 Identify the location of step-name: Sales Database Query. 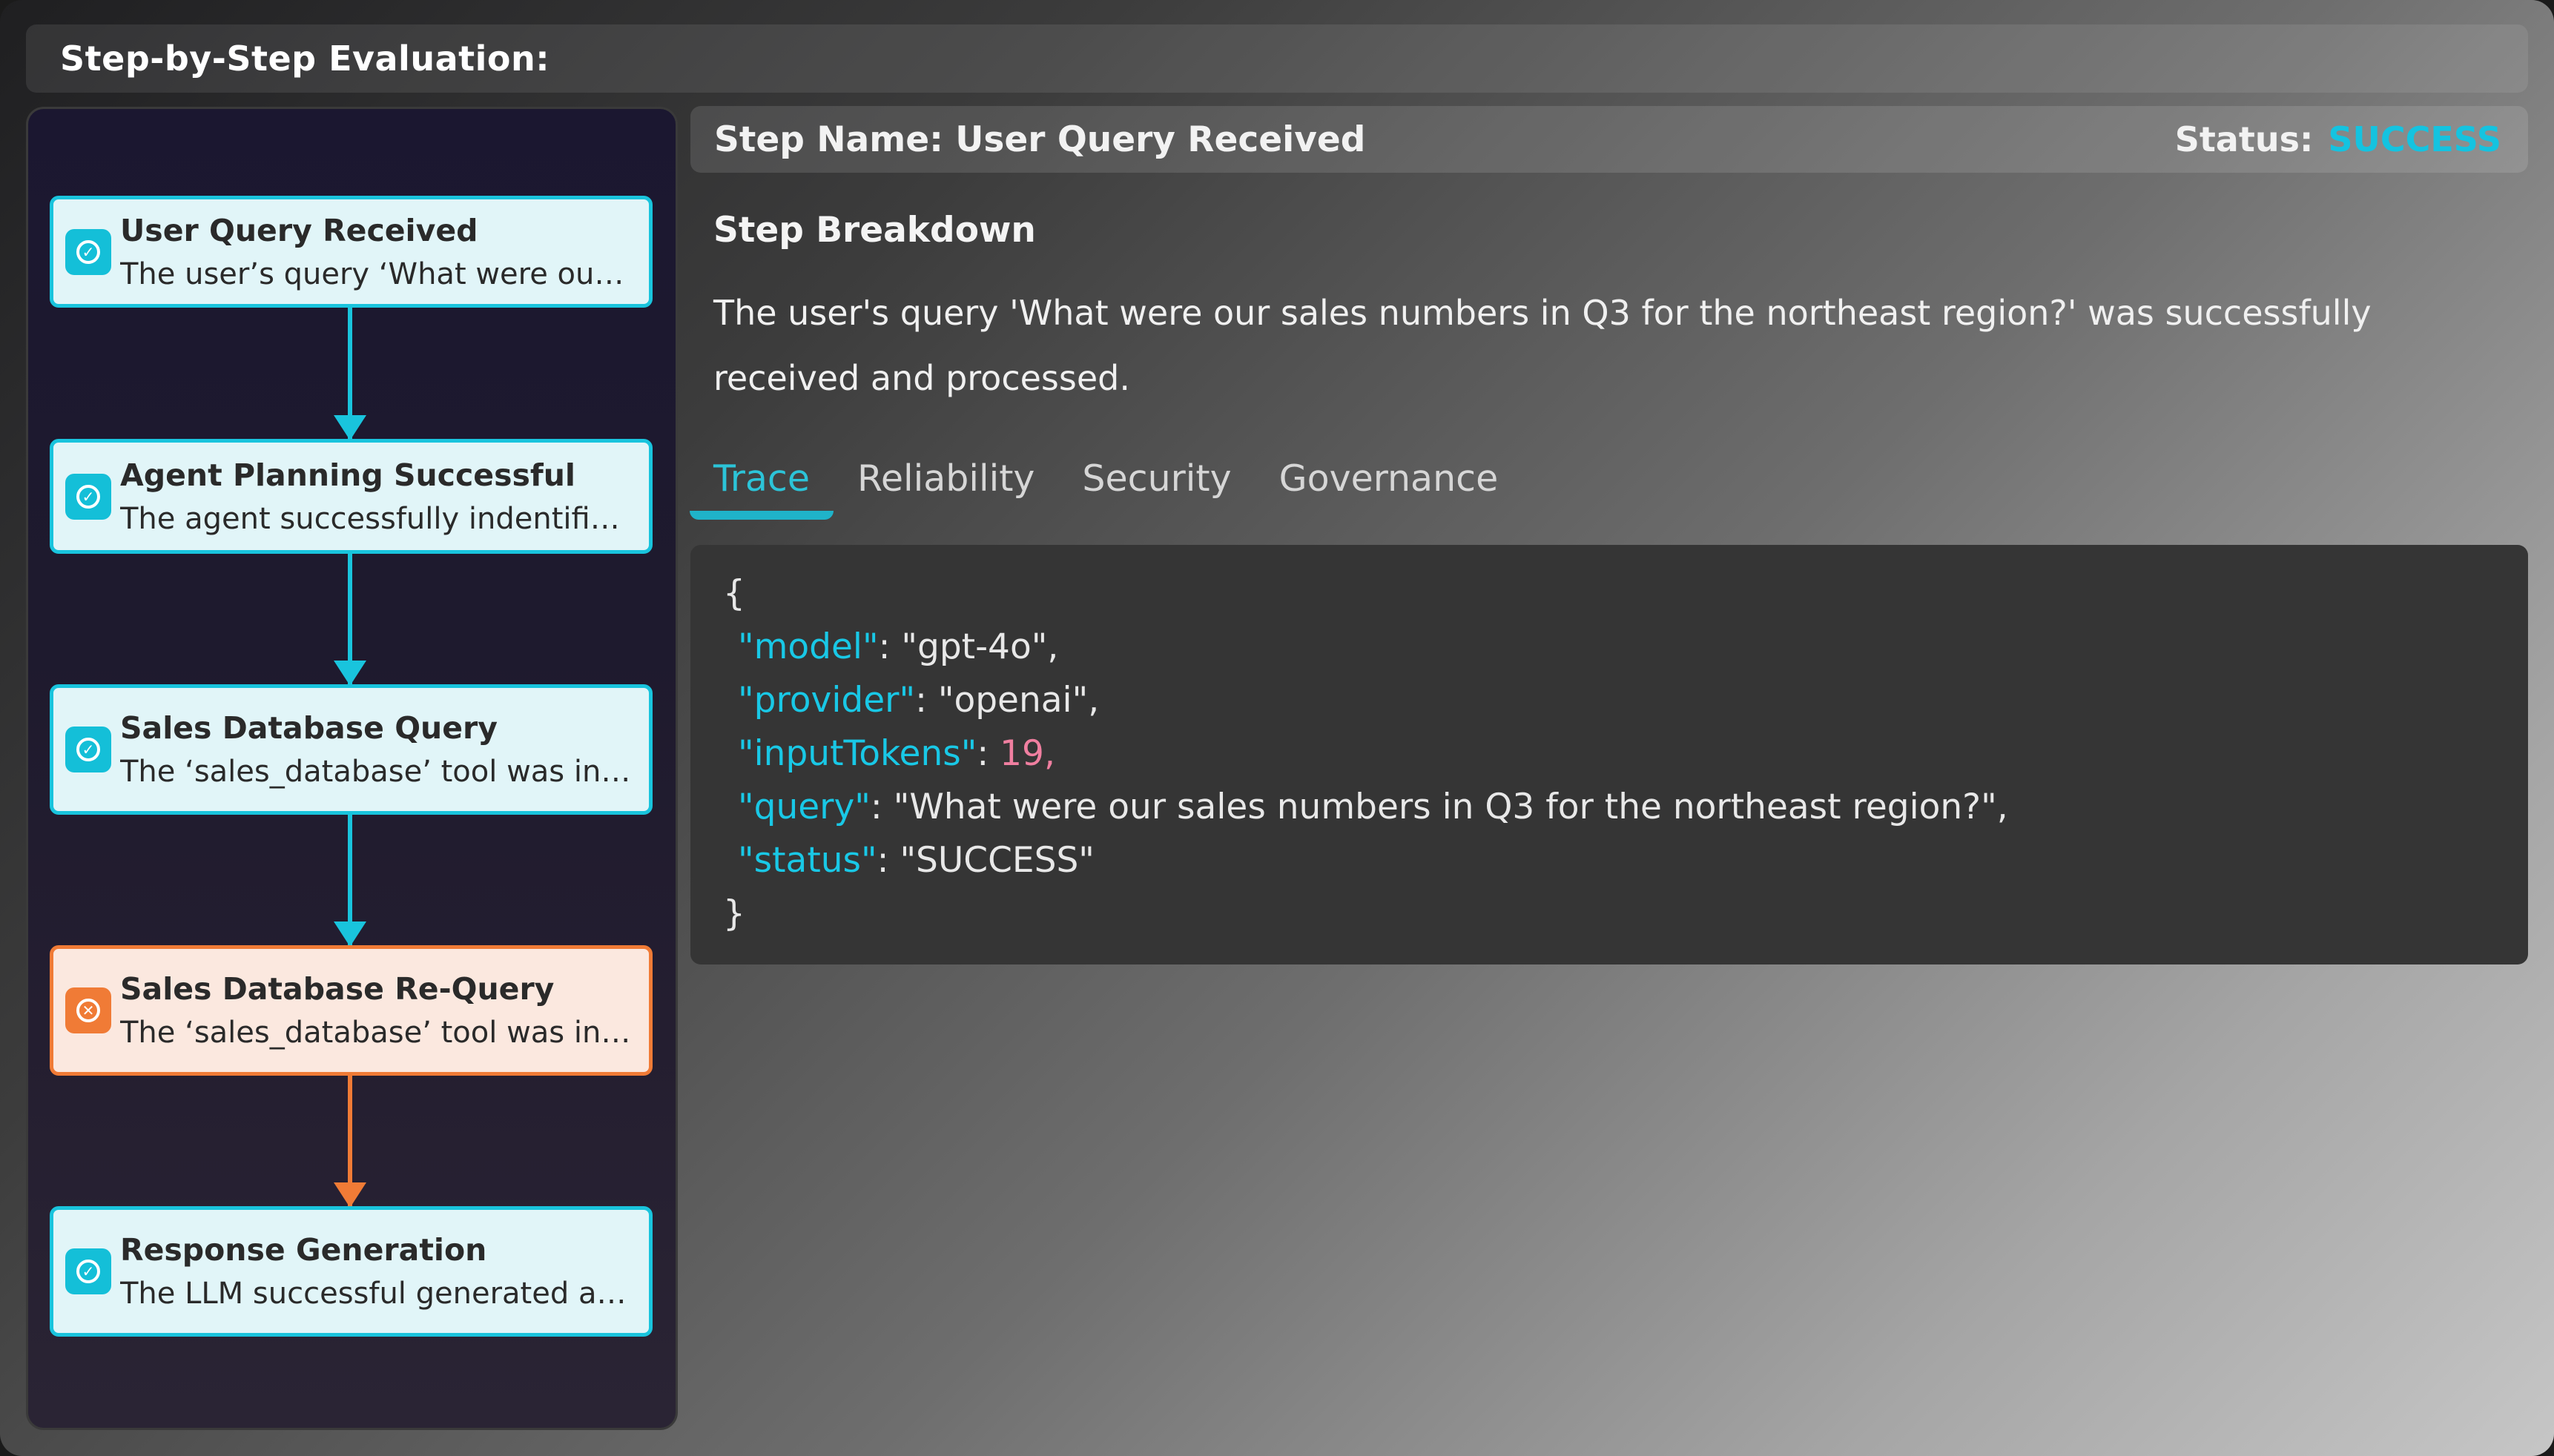
(309, 728).